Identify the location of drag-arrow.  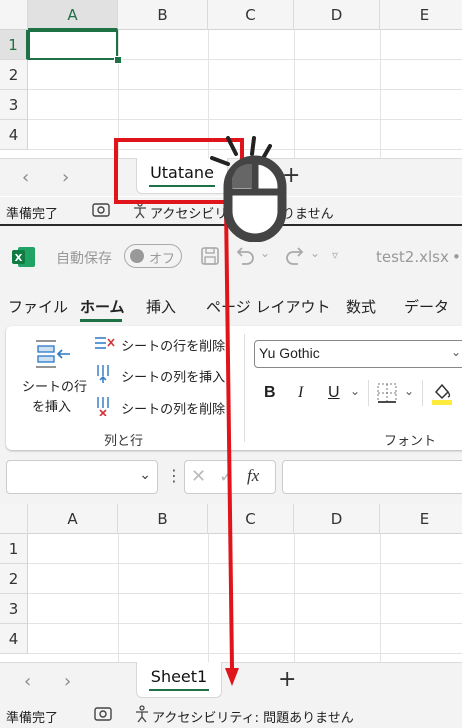
(231, 445).